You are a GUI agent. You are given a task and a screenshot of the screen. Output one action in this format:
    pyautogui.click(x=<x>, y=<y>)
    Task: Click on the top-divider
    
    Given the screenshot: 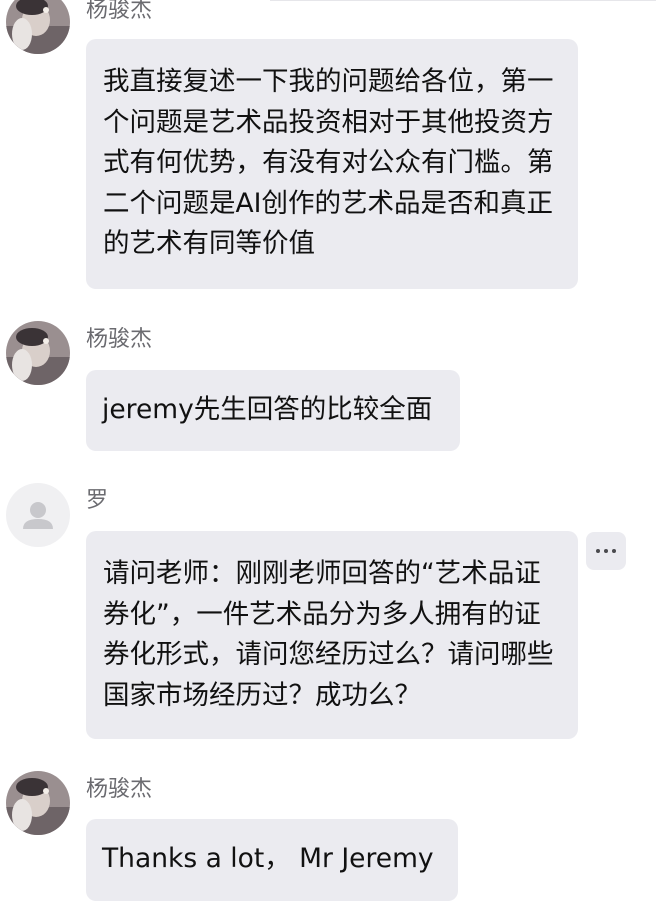 What is the action you would take?
    pyautogui.click(x=463, y=0)
    